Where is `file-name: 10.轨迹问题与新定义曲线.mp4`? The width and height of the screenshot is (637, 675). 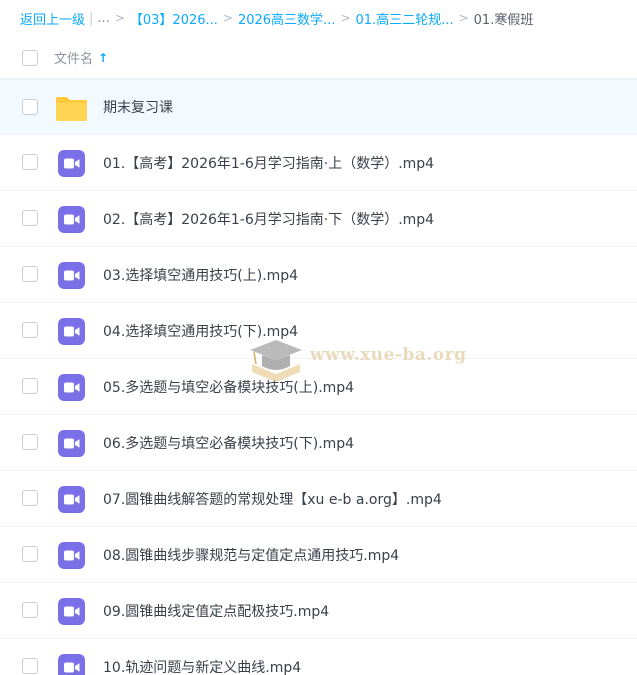
file-name: 10.轨迹问题与新定义曲线.mp4 is located at coordinates (202, 666).